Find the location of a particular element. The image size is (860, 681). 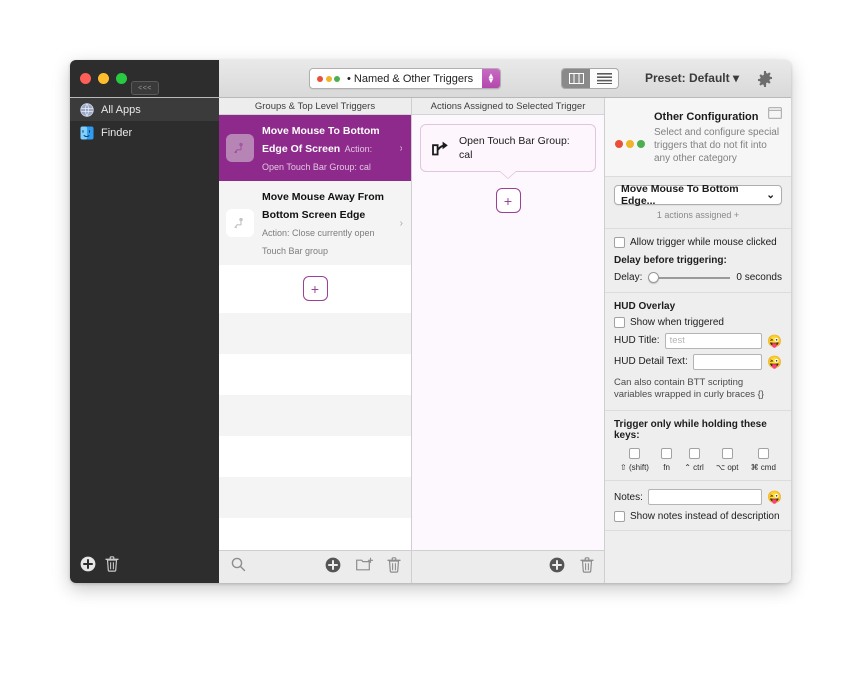

list-view-icon is located at coordinates (604, 78).